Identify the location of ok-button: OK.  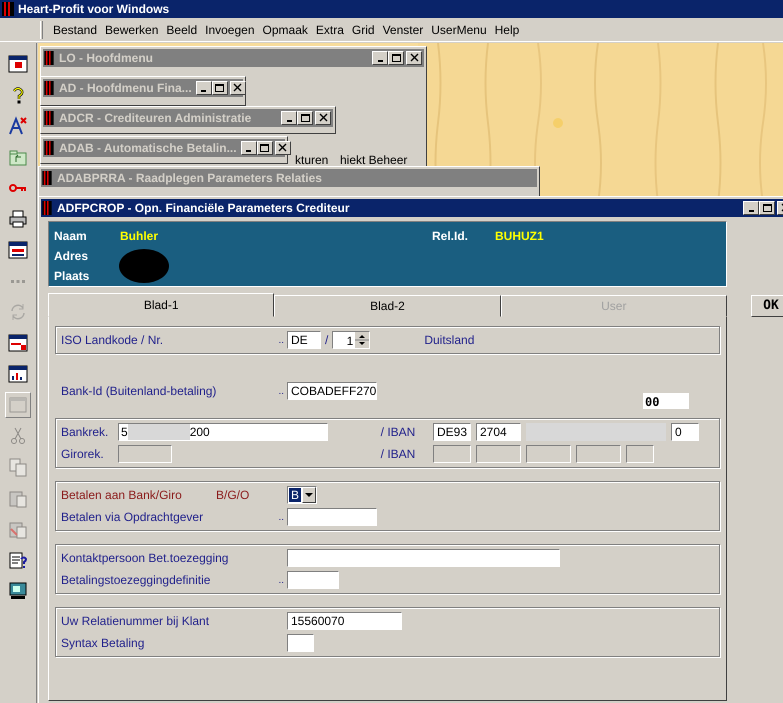
(767, 306).